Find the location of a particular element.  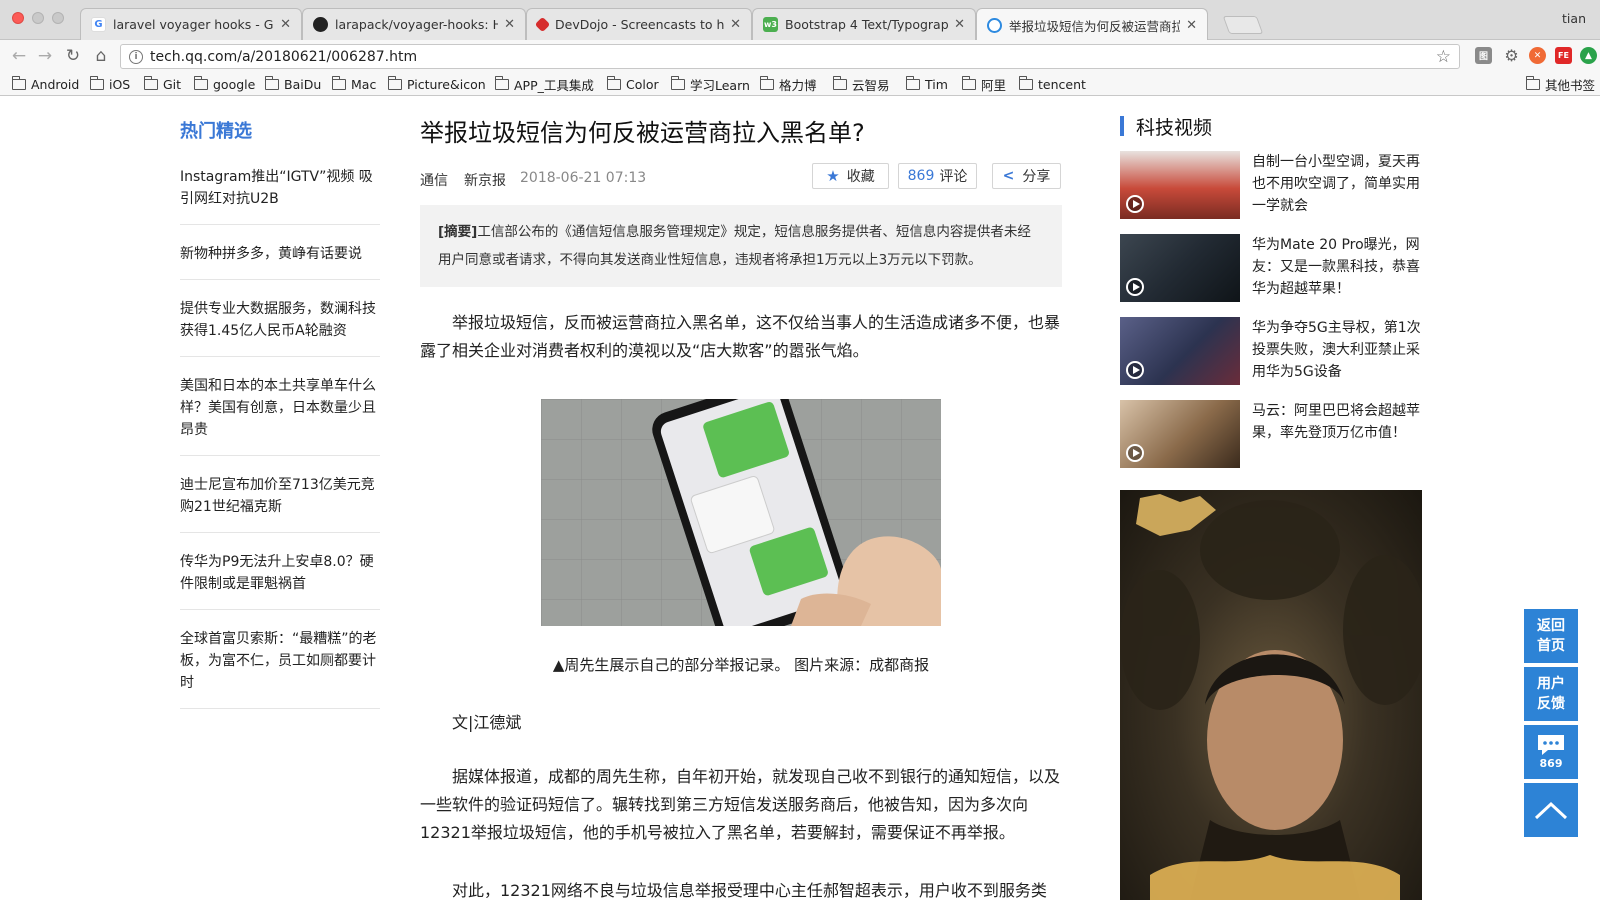

hot-pick-link: 提供专业大数据服务，数澜科技获得1.45亿人民币A轮融资 is located at coordinates (280, 318).